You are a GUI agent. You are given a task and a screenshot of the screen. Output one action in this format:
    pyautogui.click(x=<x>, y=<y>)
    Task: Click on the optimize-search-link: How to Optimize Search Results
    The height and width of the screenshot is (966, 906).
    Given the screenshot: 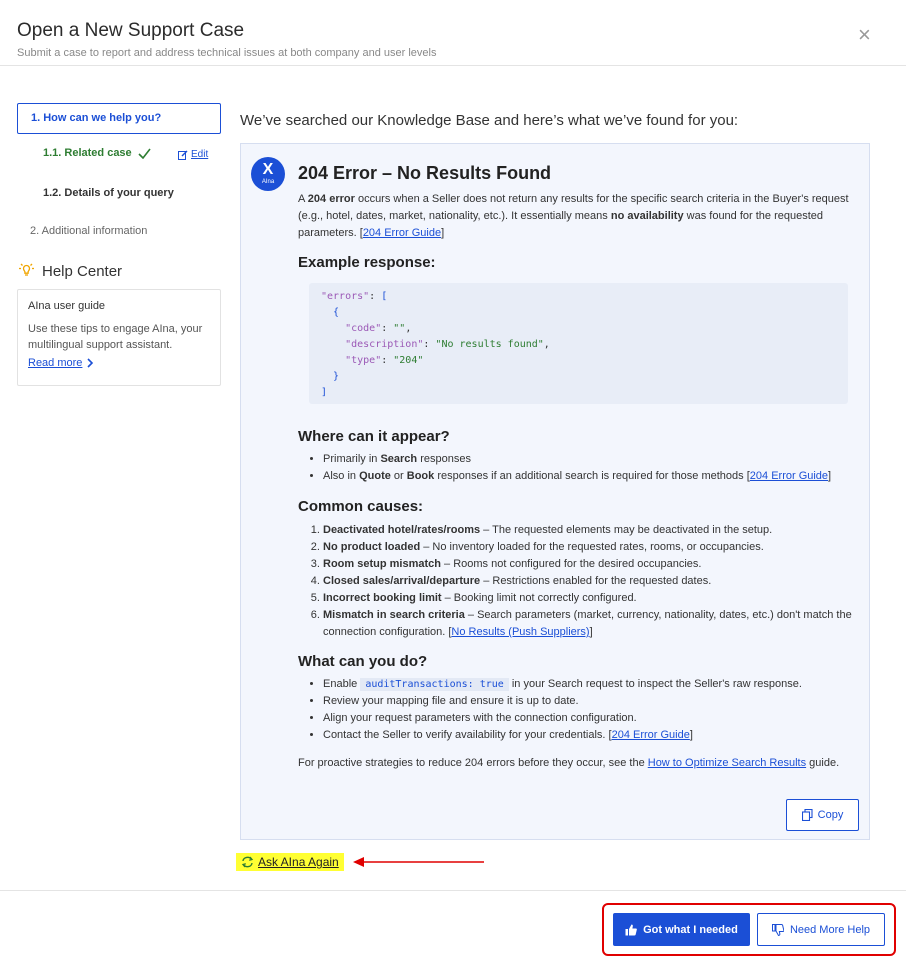 What is the action you would take?
    pyautogui.click(x=727, y=763)
    